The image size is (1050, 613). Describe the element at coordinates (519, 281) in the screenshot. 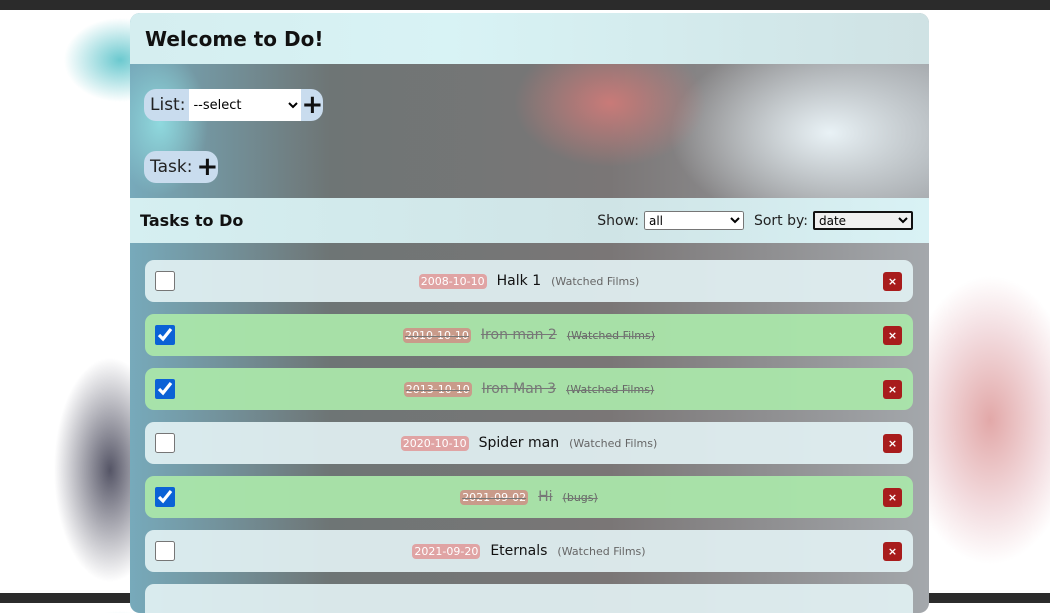

I see `task-name: Halk 1` at that location.